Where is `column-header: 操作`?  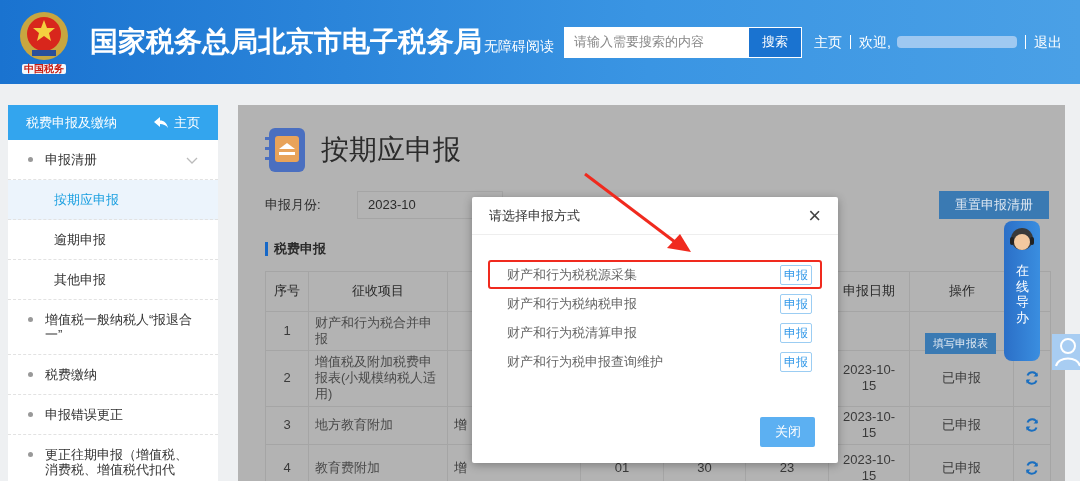 column-header: 操作 is located at coordinates (961, 291).